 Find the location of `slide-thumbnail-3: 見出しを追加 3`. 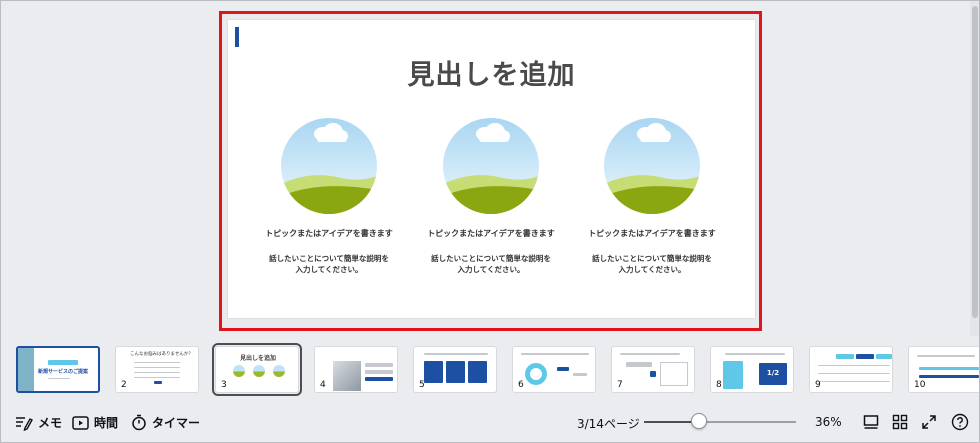

slide-thumbnail-3: 見出しを追加 3 is located at coordinates (257, 369).